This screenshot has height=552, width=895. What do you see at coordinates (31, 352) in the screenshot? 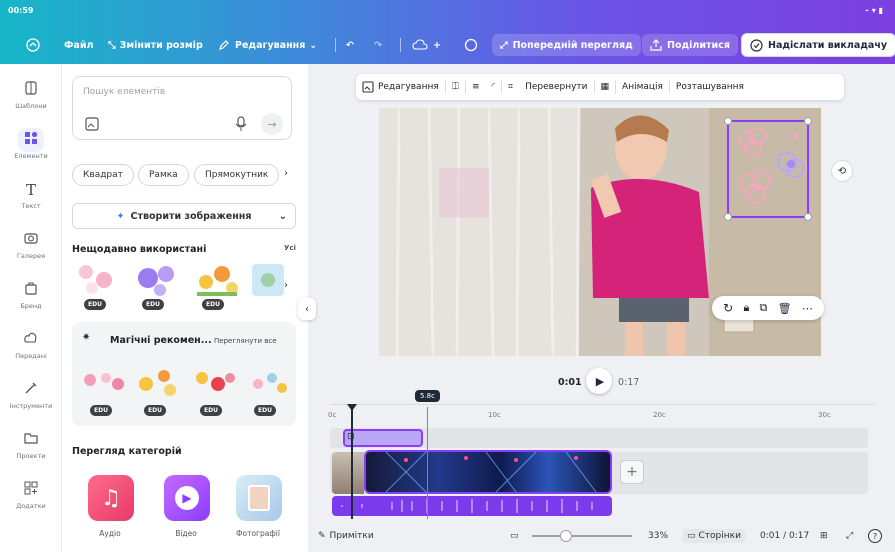
I see `rail-item-uploads: Передані` at bounding box center [31, 352].